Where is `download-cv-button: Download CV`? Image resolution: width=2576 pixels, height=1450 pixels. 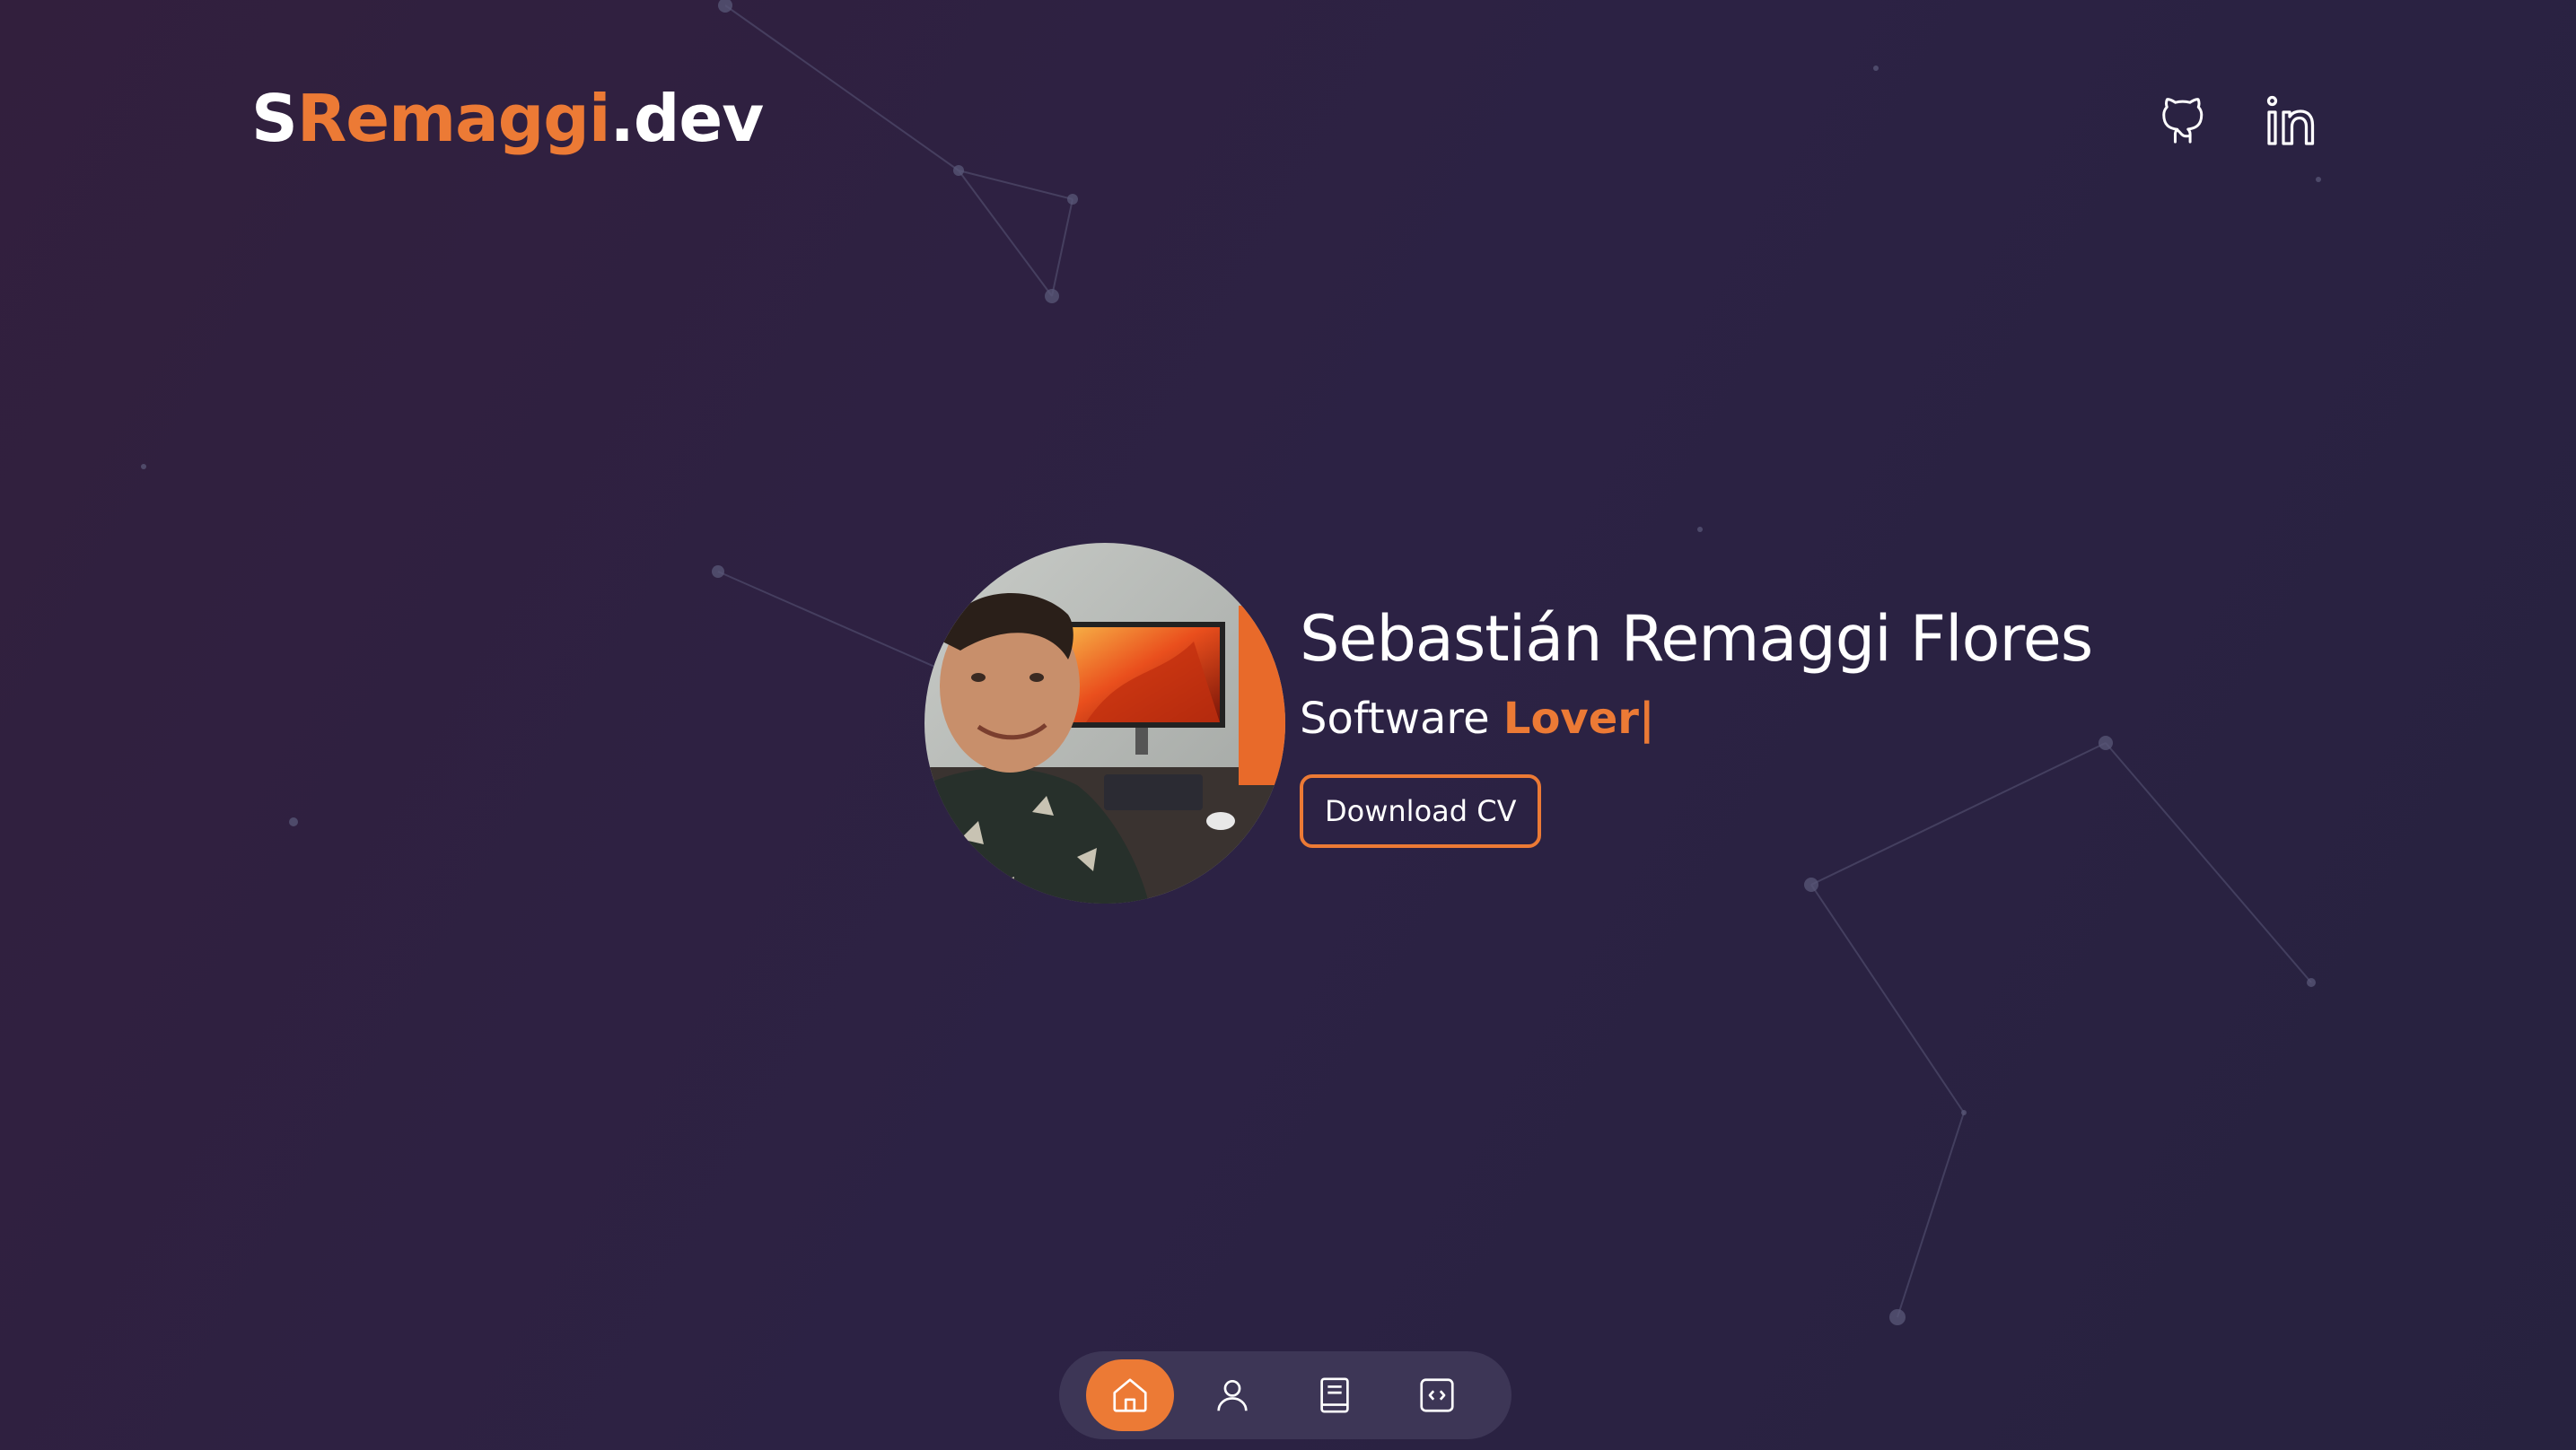
download-cv-button: Download CV is located at coordinates (1421, 811).